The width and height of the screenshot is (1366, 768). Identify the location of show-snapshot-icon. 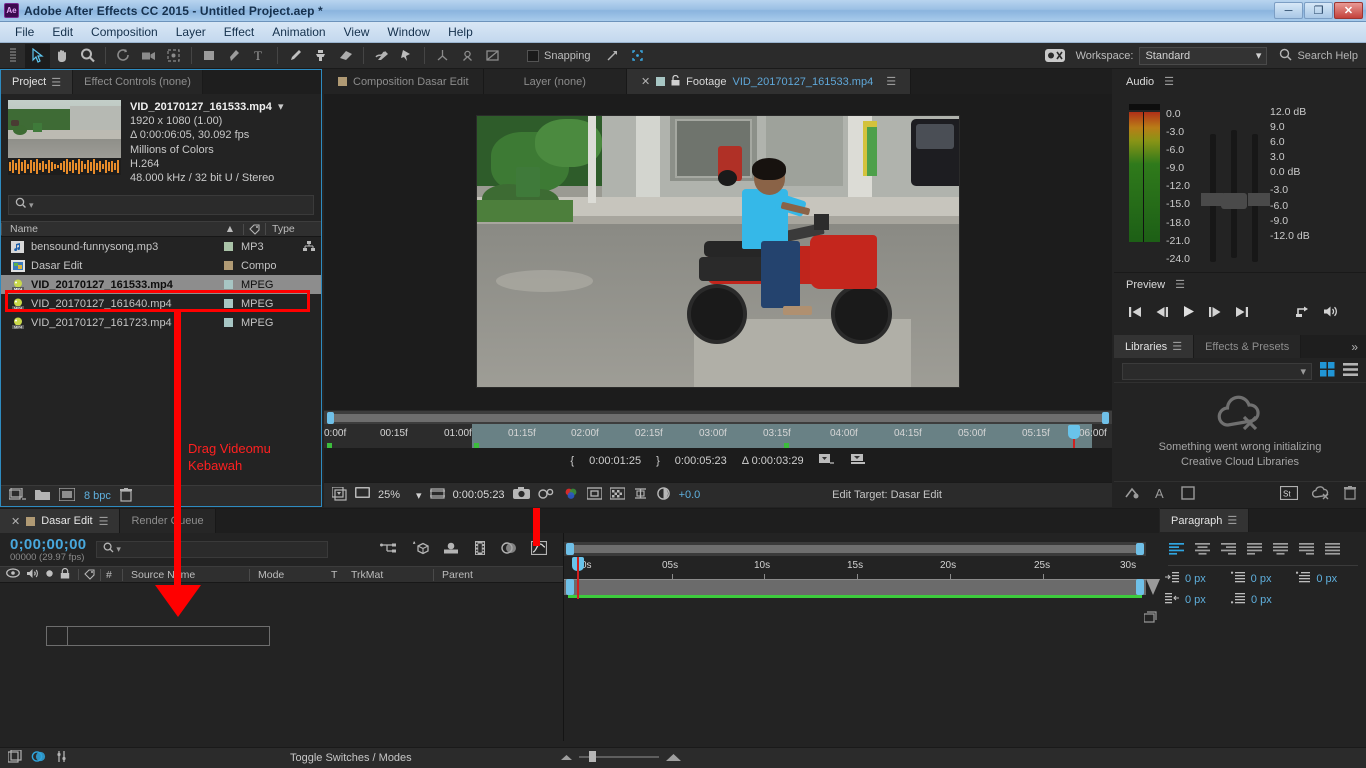
(546, 495).